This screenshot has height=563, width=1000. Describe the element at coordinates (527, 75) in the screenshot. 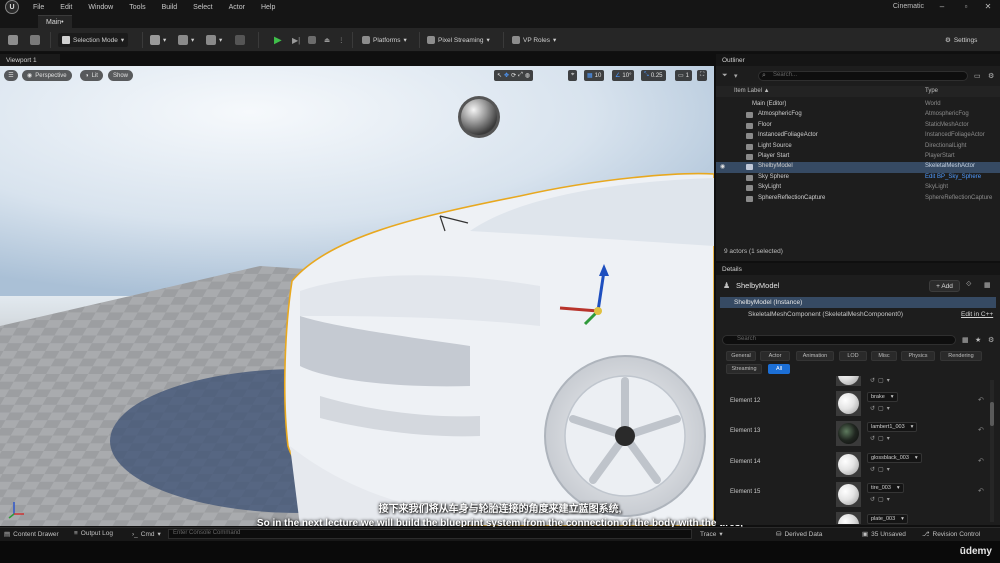

I see `world-icon: ◍` at that location.